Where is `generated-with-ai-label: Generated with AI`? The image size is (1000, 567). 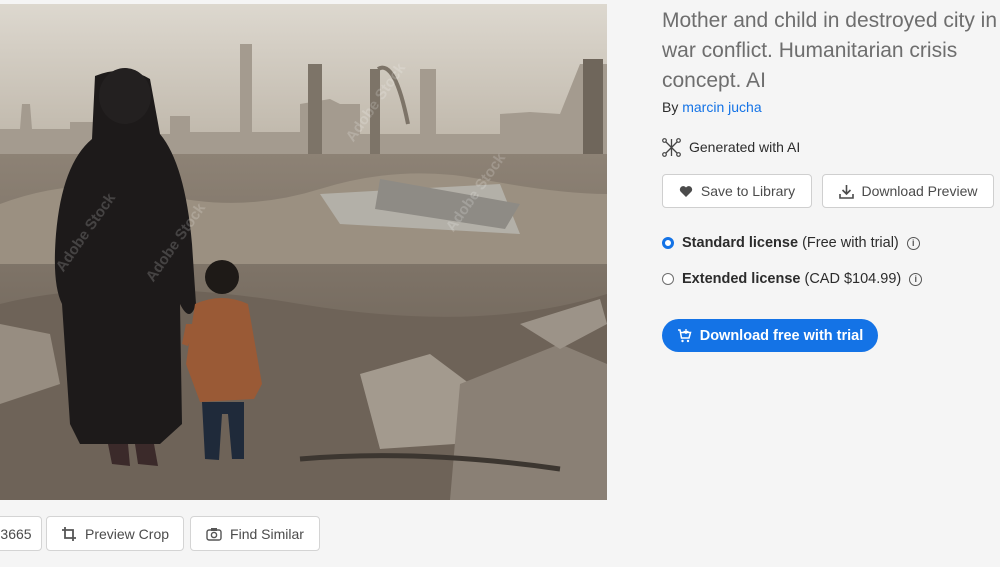
generated-with-ai-label: Generated with AI is located at coordinates (745, 147).